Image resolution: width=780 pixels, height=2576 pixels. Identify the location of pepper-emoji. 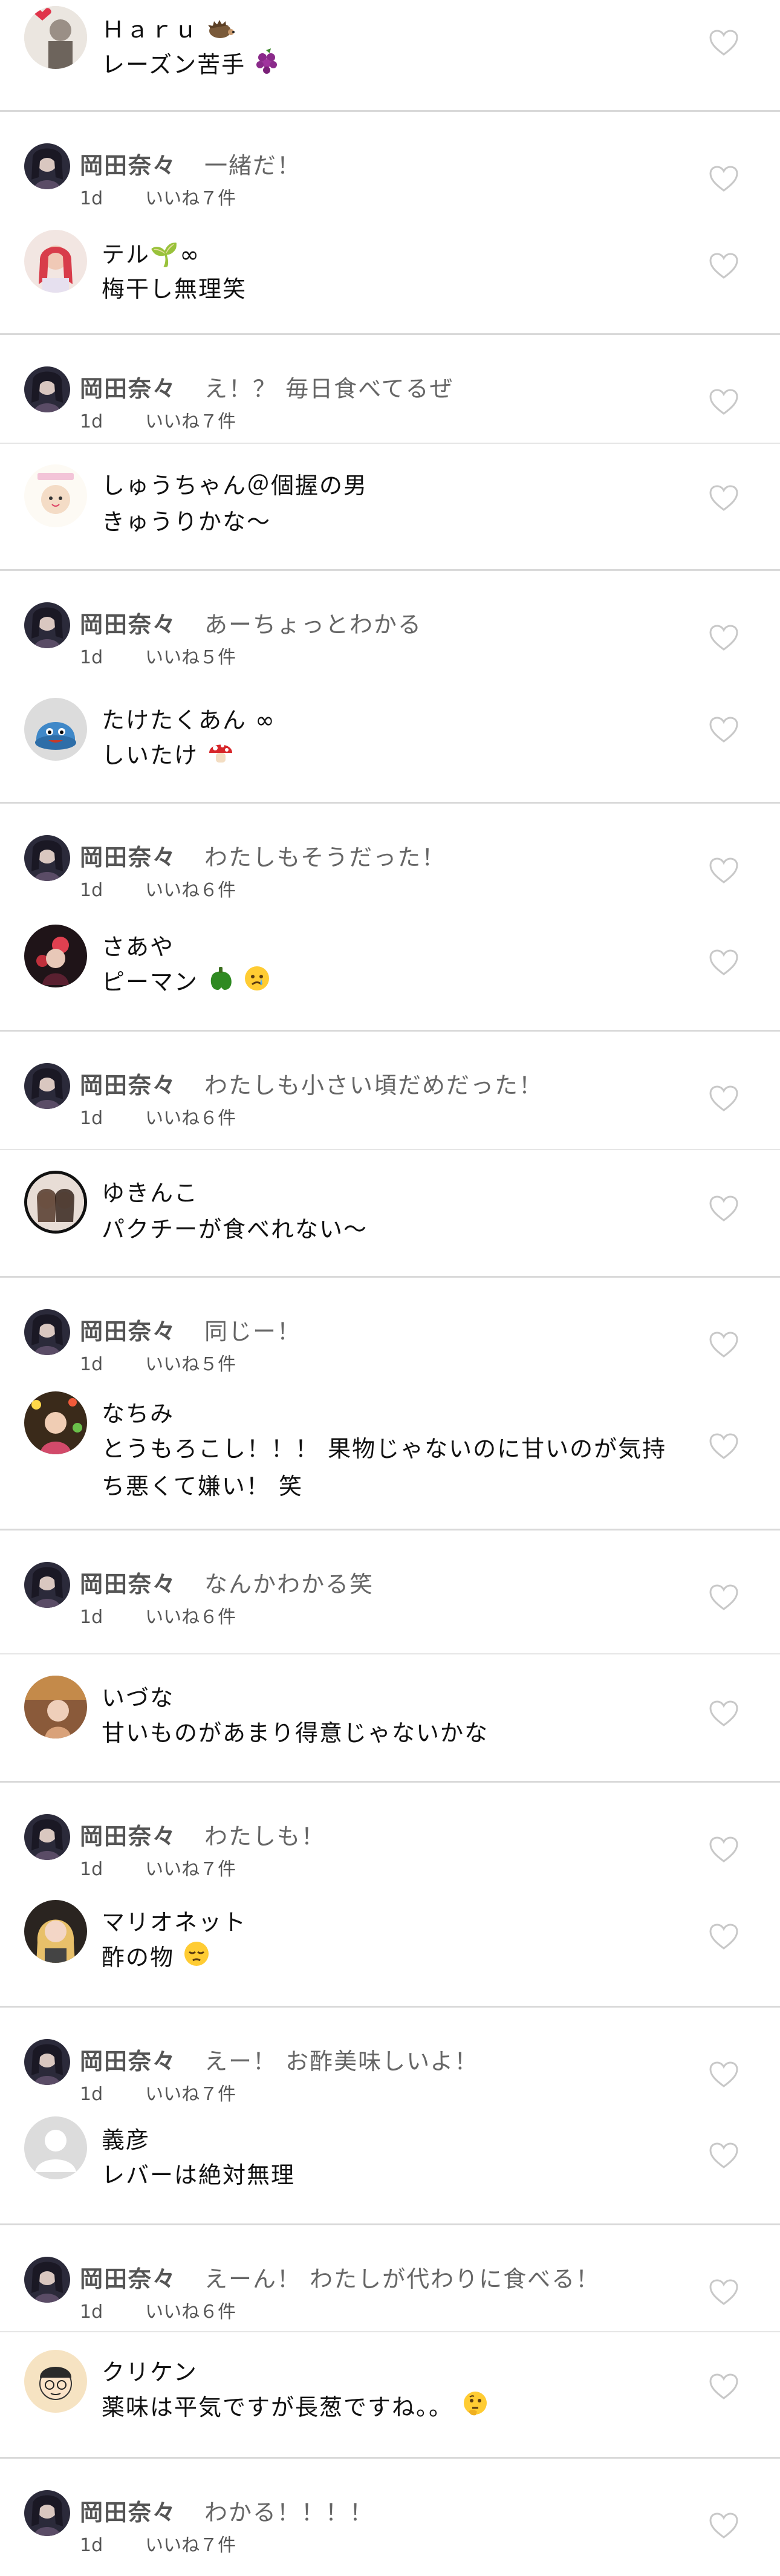
(221, 983).